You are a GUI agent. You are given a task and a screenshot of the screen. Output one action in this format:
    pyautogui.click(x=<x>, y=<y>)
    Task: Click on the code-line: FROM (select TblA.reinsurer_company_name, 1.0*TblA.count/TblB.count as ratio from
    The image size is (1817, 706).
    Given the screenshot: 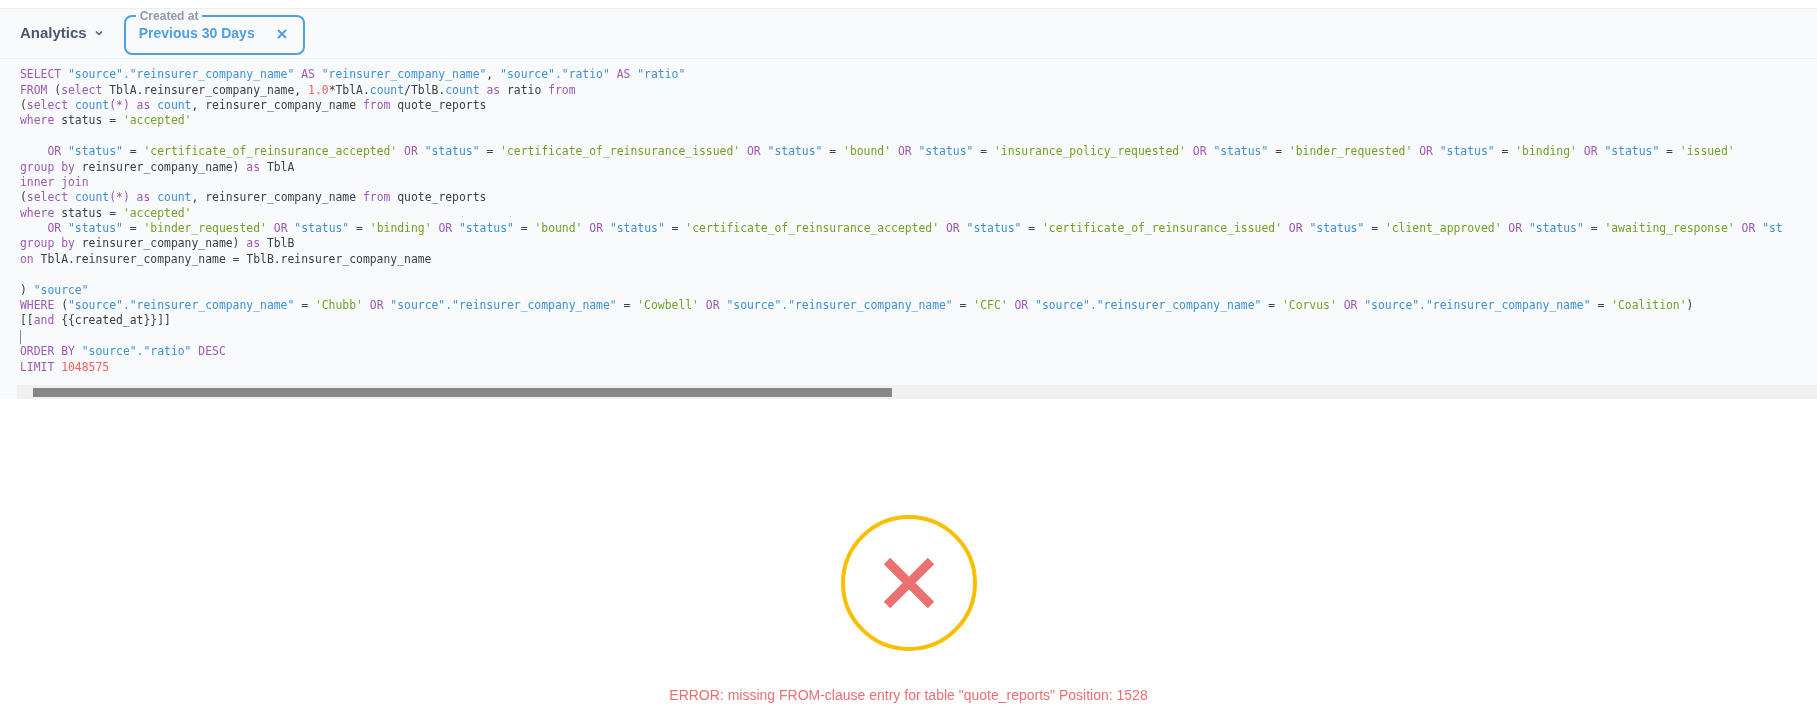 What is the action you would take?
    pyautogui.click(x=298, y=90)
    